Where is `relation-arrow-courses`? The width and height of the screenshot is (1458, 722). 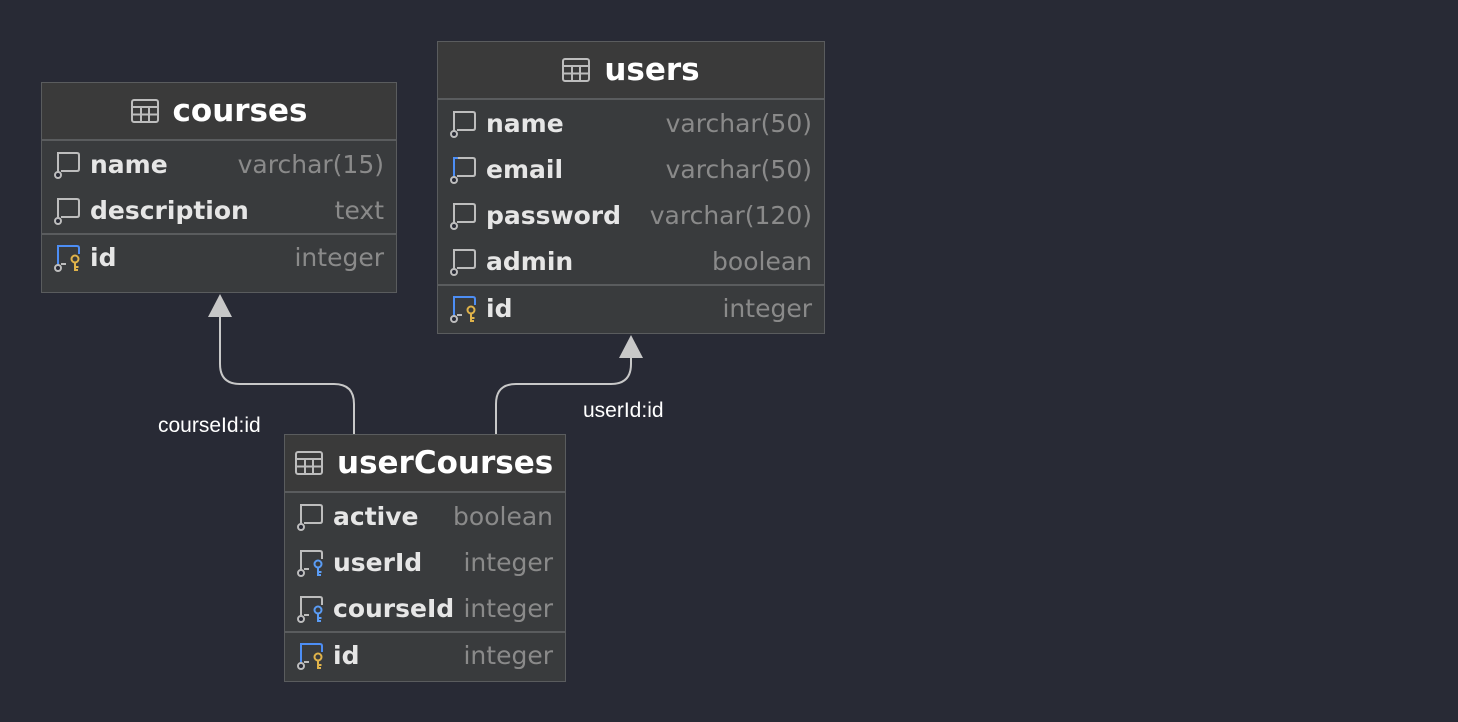 relation-arrow-courses is located at coordinates (220, 305).